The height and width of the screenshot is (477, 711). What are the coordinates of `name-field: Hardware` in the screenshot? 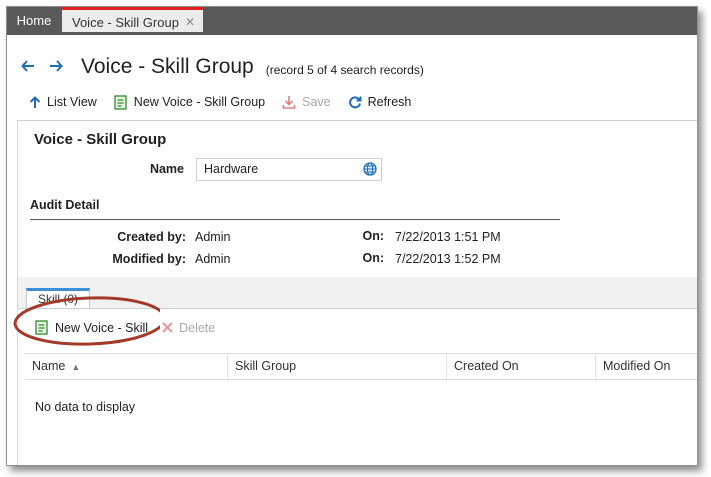 It's located at (289, 169).